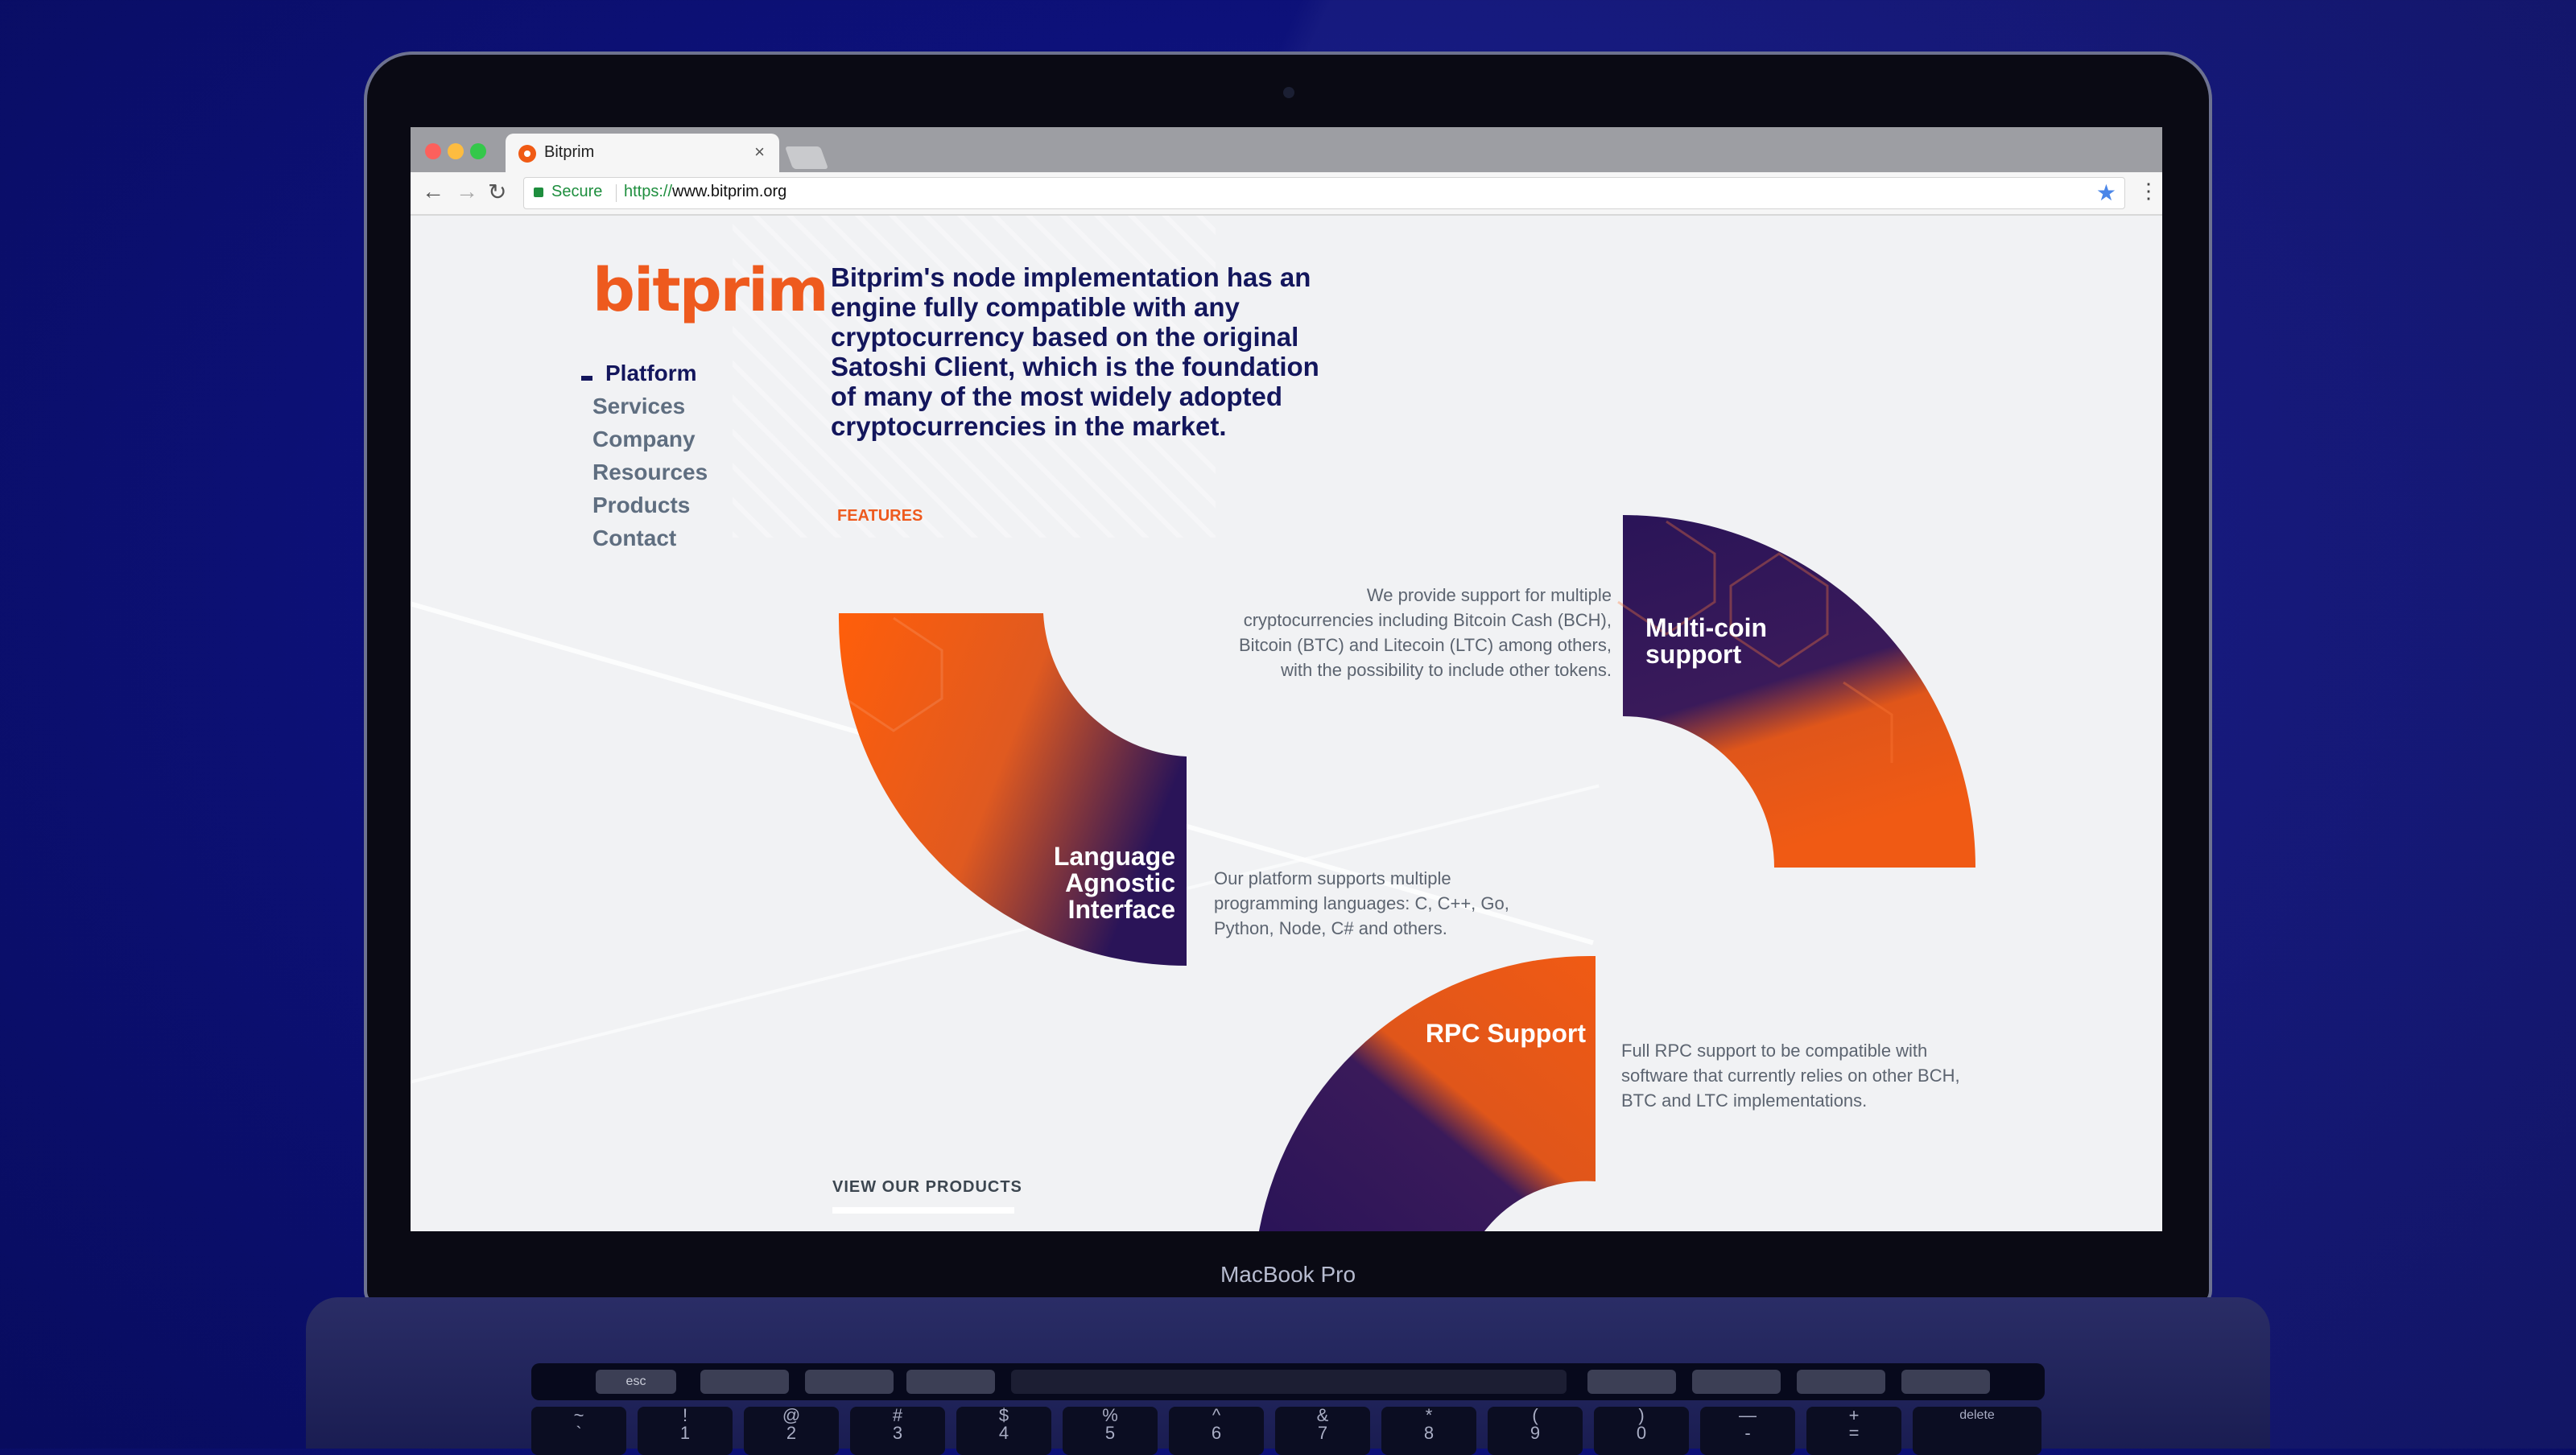 This screenshot has width=2576, height=1455. Describe the element at coordinates (806, 158) in the screenshot. I see `new-tab-button` at that location.